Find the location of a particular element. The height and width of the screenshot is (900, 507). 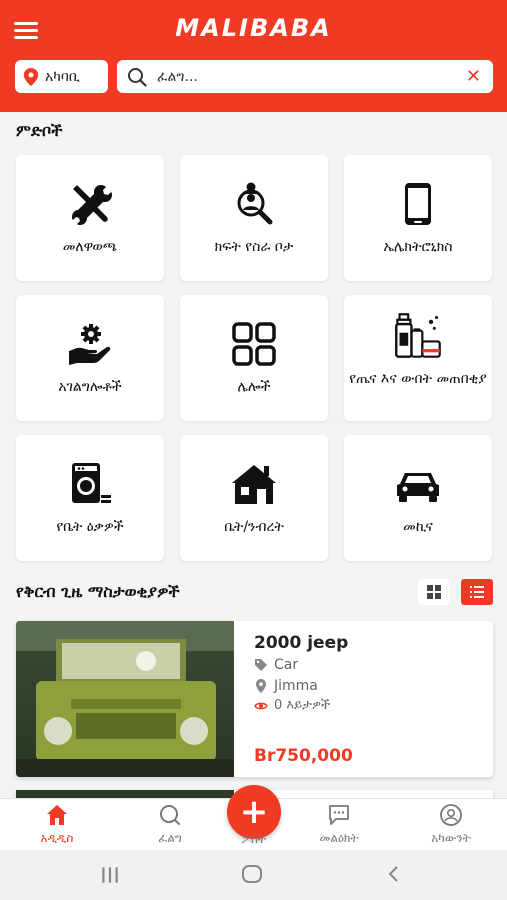

grid-view-icon is located at coordinates (434, 592).